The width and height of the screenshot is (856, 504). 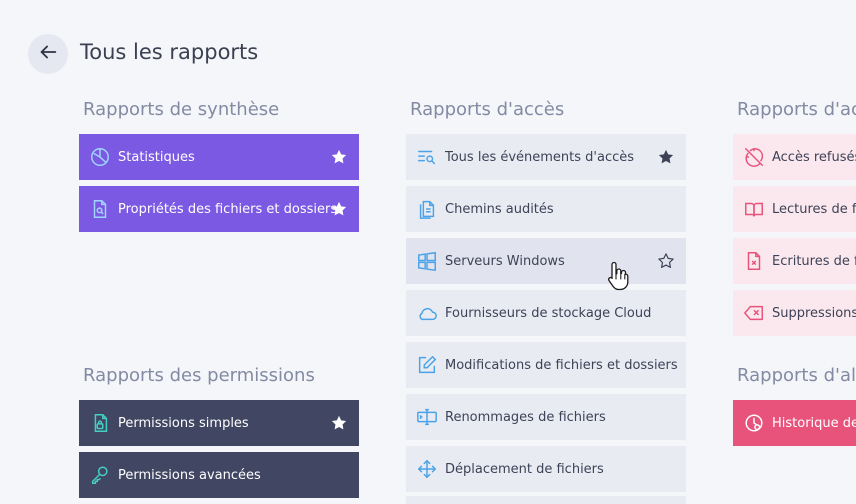 I want to click on file-search-icon, so click(x=100, y=209).